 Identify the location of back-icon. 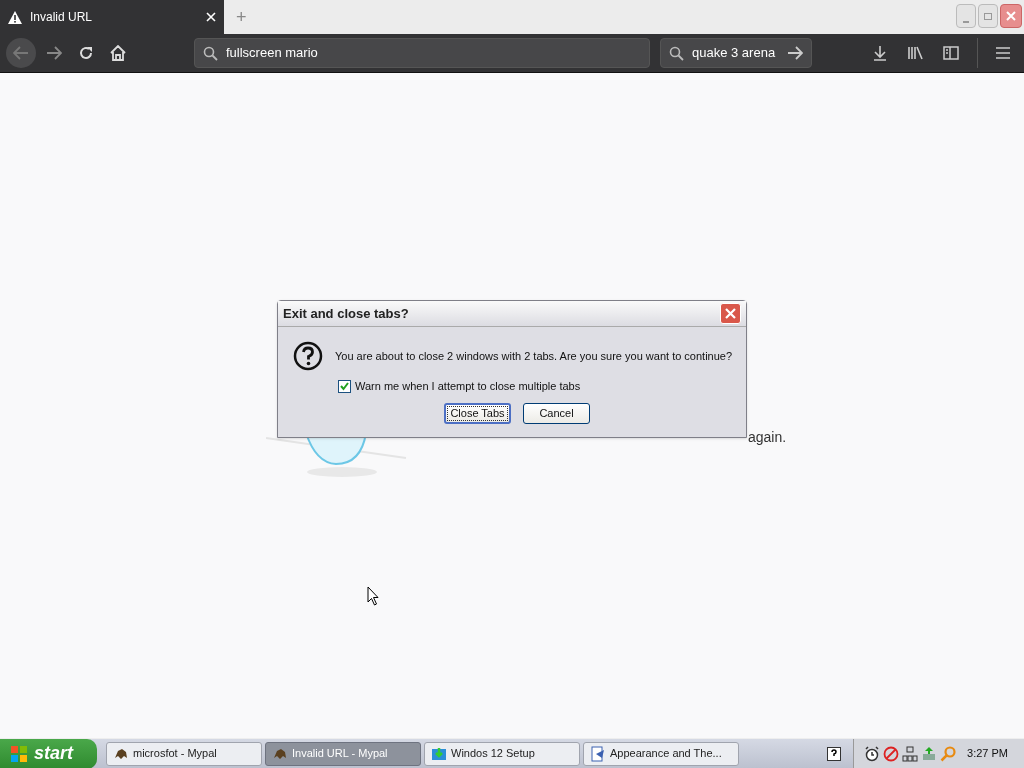
(21, 53).